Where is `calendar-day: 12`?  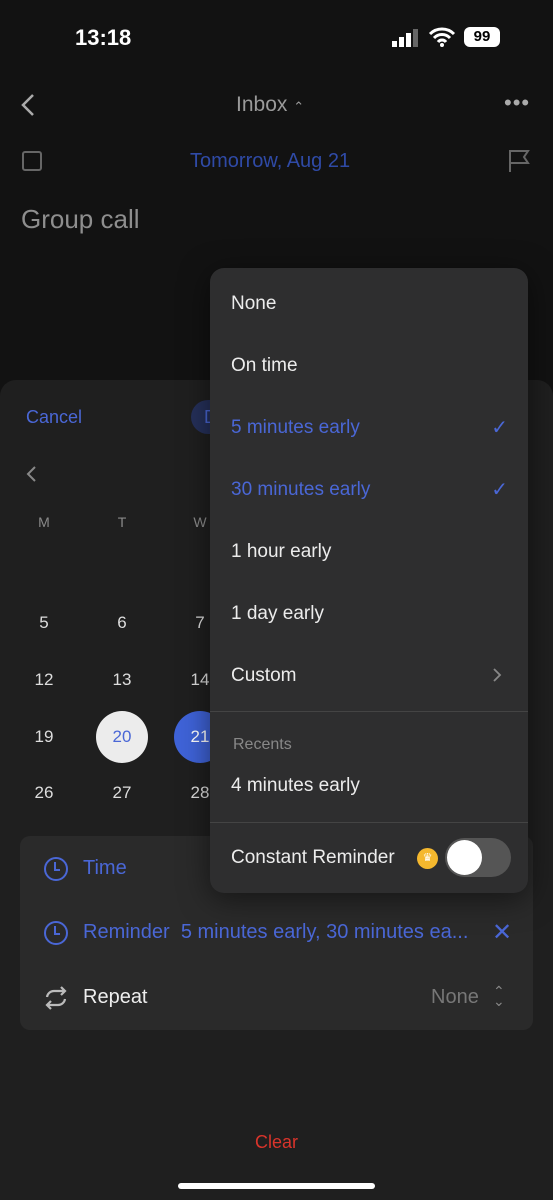
calendar-day: 12 is located at coordinates (44, 680).